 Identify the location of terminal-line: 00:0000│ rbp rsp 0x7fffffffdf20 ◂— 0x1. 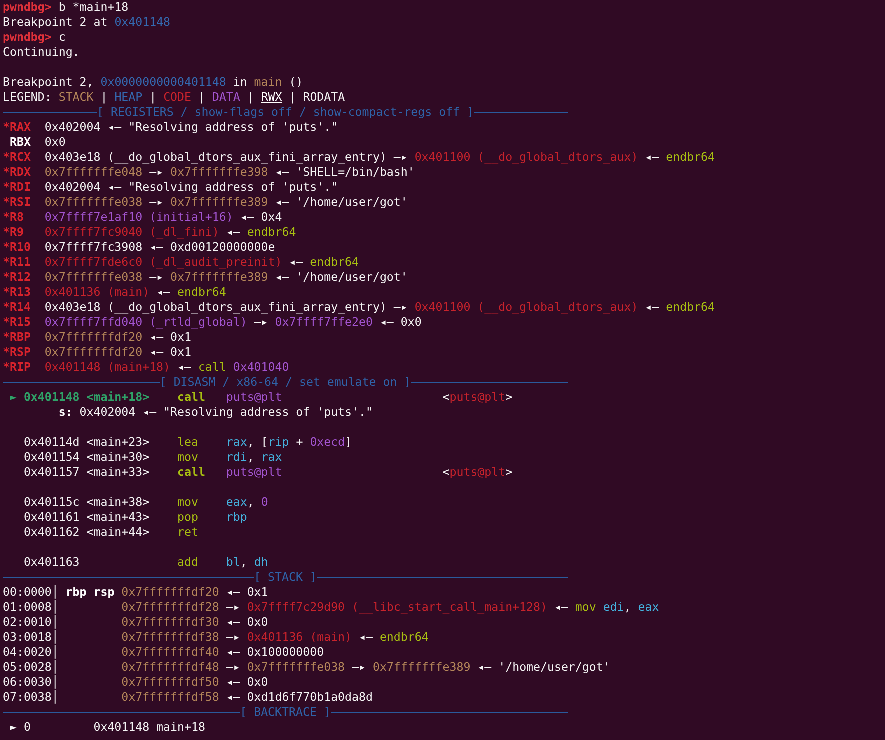
(136, 592).